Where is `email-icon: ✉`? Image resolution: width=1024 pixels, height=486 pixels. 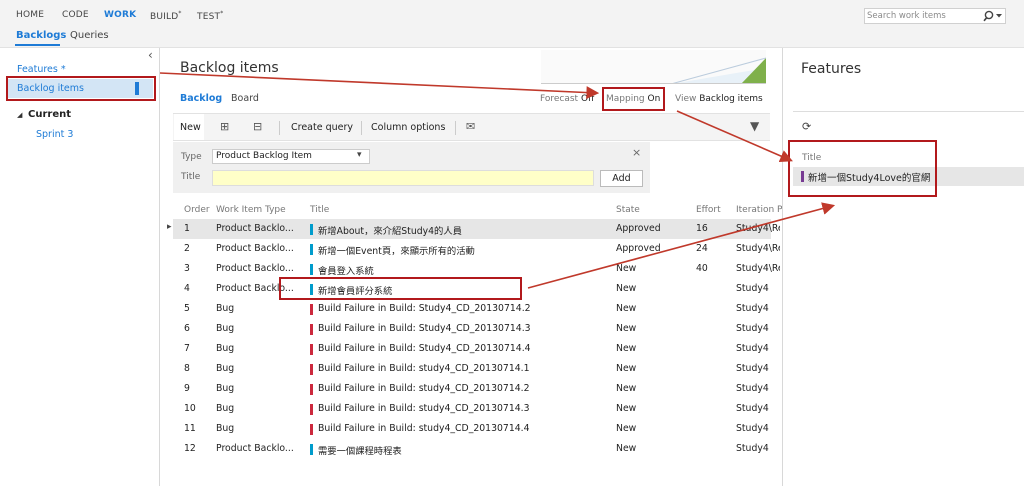 email-icon: ✉ is located at coordinates (470, 126).